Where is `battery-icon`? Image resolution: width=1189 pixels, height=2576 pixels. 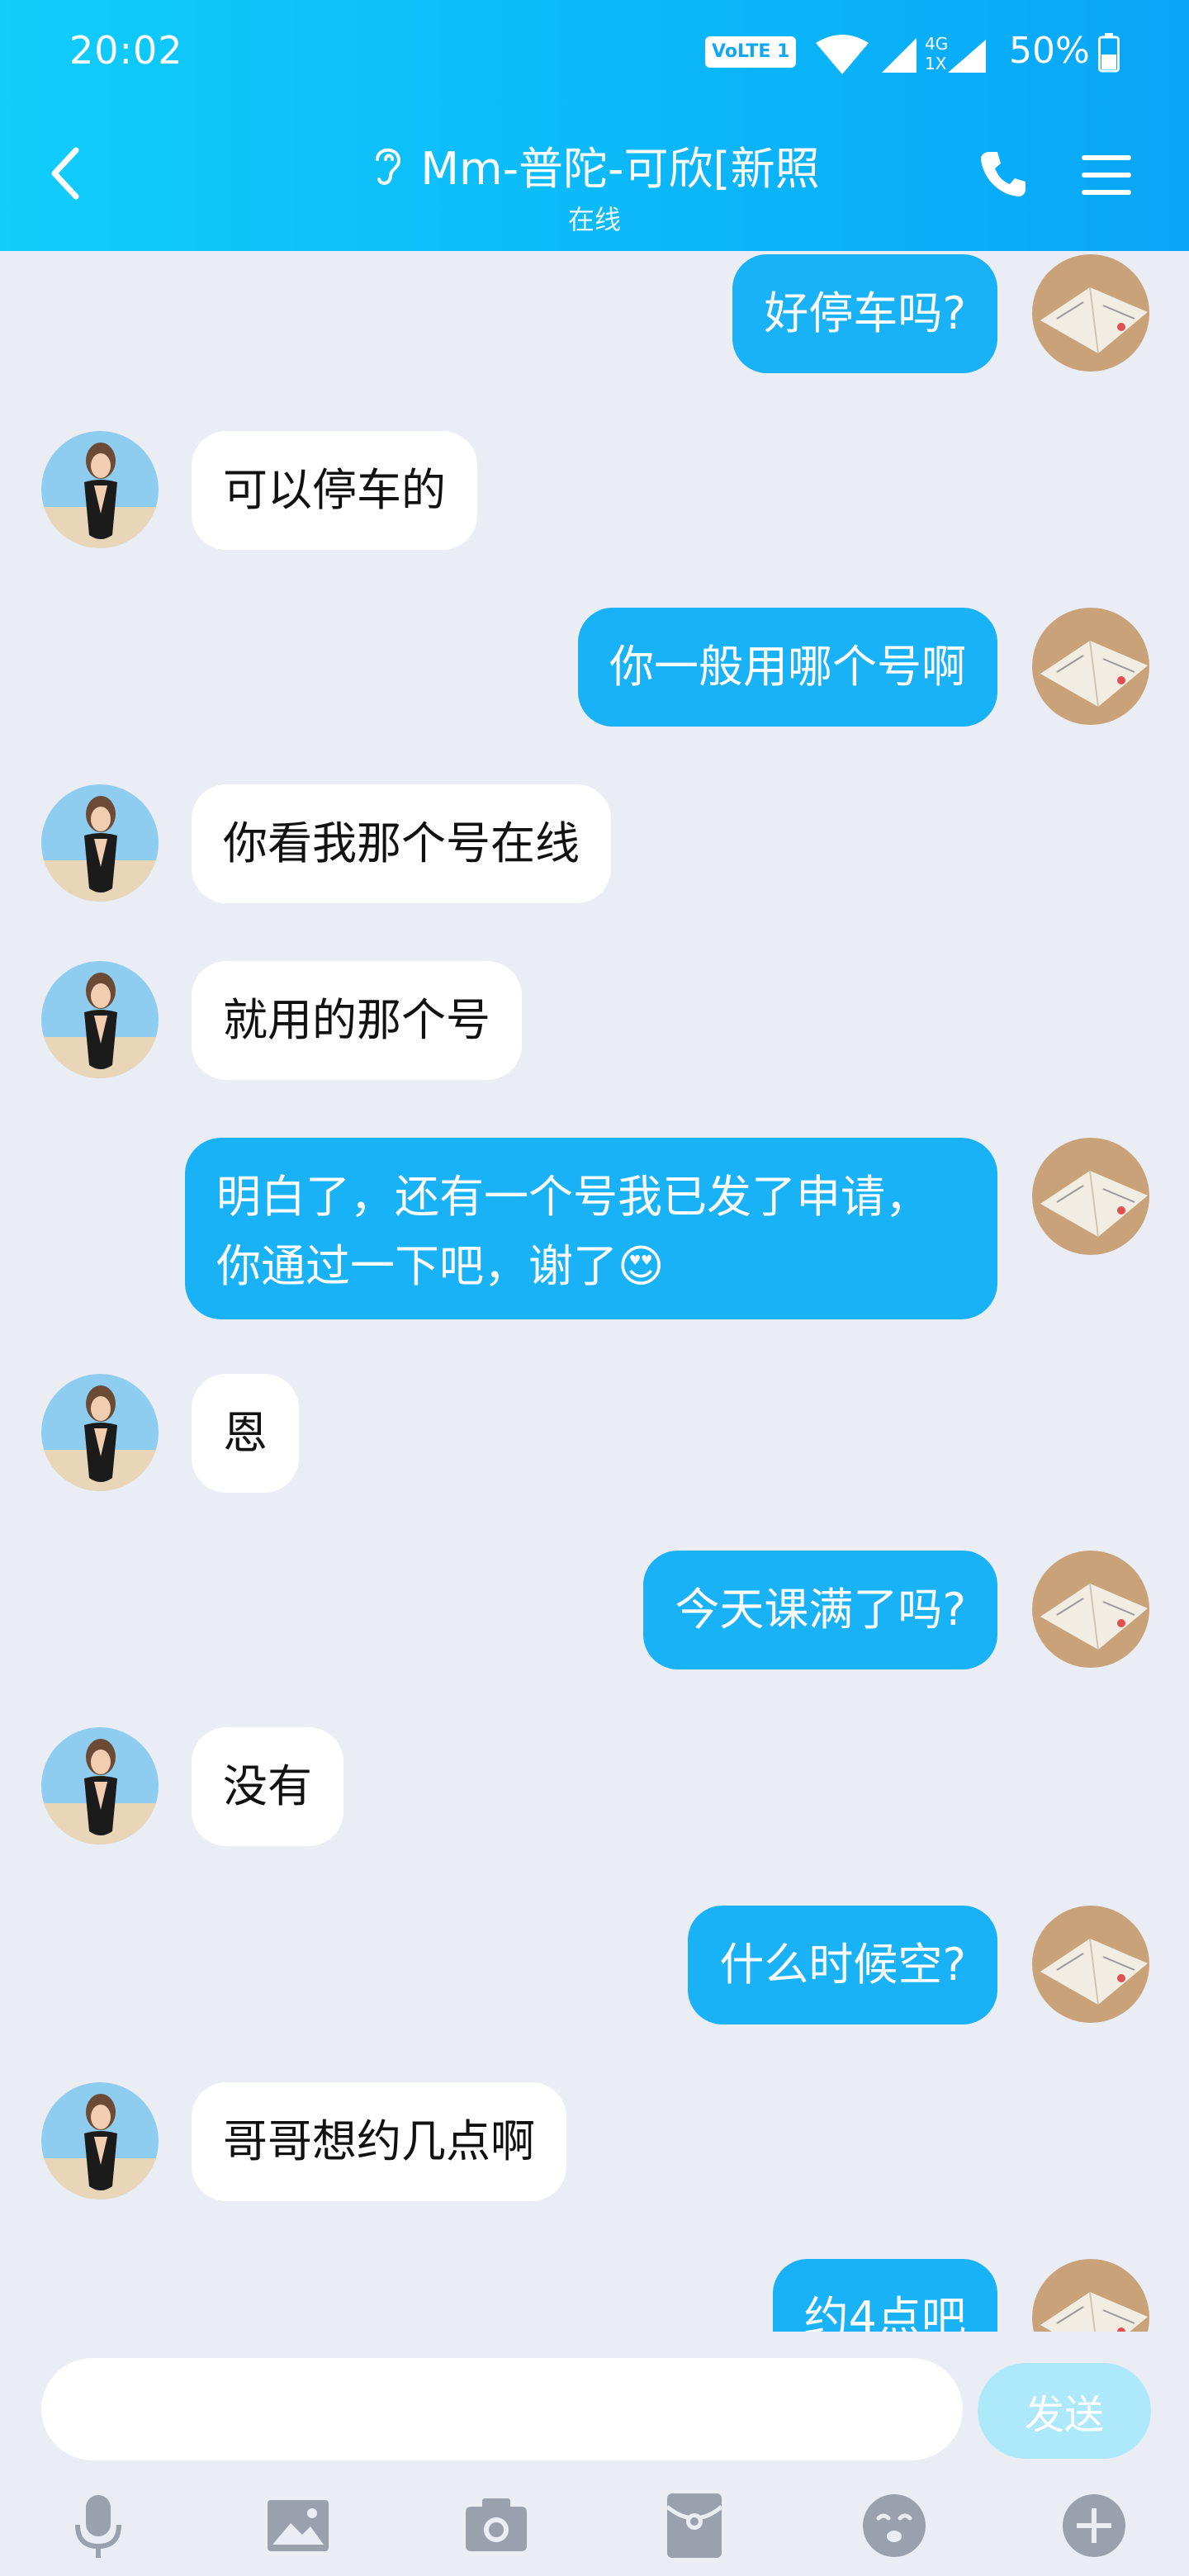
battery-icon is located at coordinates (1109, 53).